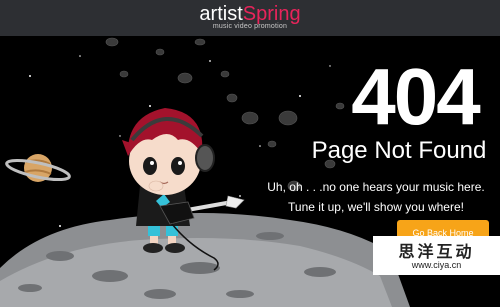 This screenshot has height=307, width=500. I want to click on error-title: Page Not Found, so click(399, 150).